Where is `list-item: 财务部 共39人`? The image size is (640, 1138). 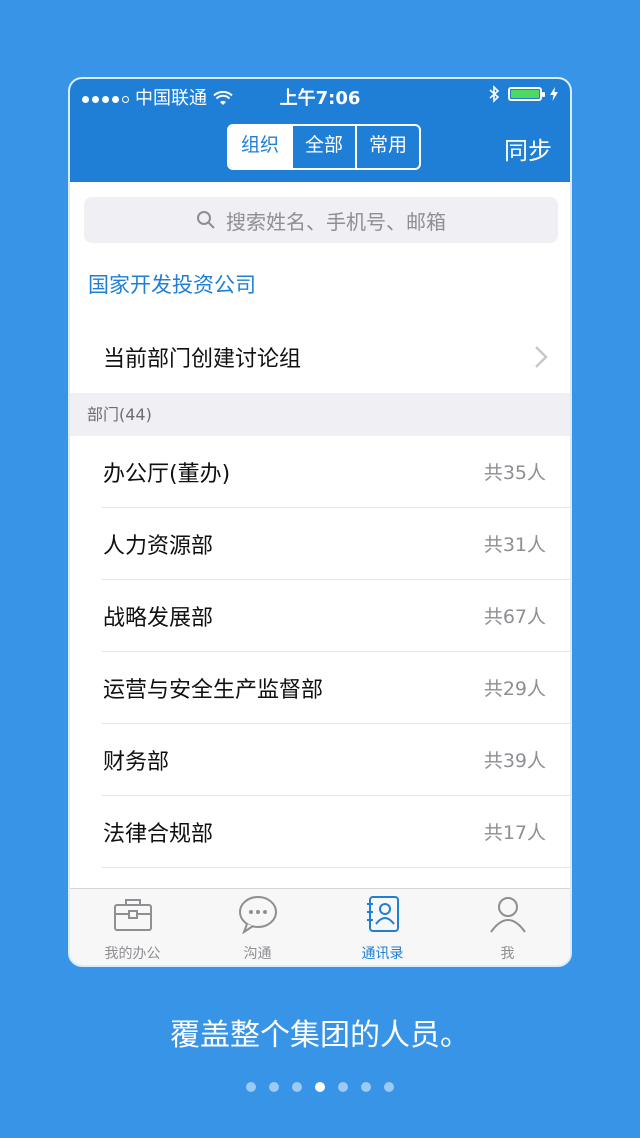
list-item: 财务部 共39人 is located at coordinates (336, 759).